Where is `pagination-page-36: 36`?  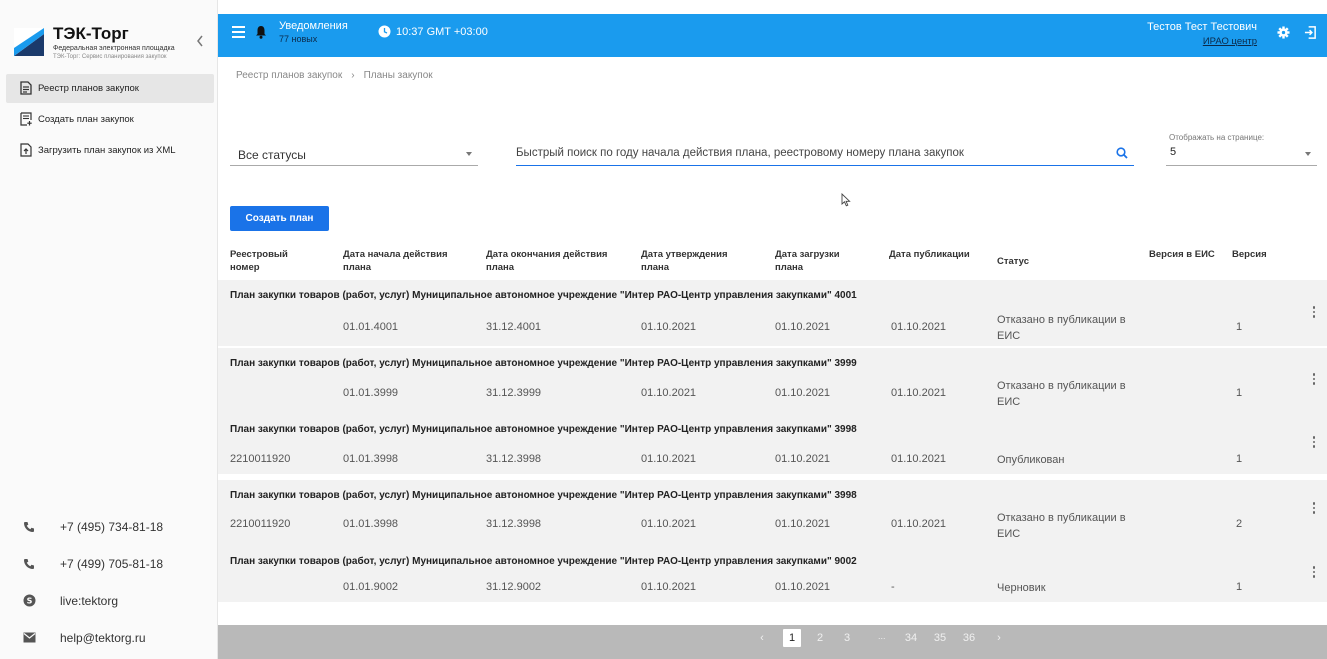
pagination-page-36: 36 is located at coordinates (969, 638).